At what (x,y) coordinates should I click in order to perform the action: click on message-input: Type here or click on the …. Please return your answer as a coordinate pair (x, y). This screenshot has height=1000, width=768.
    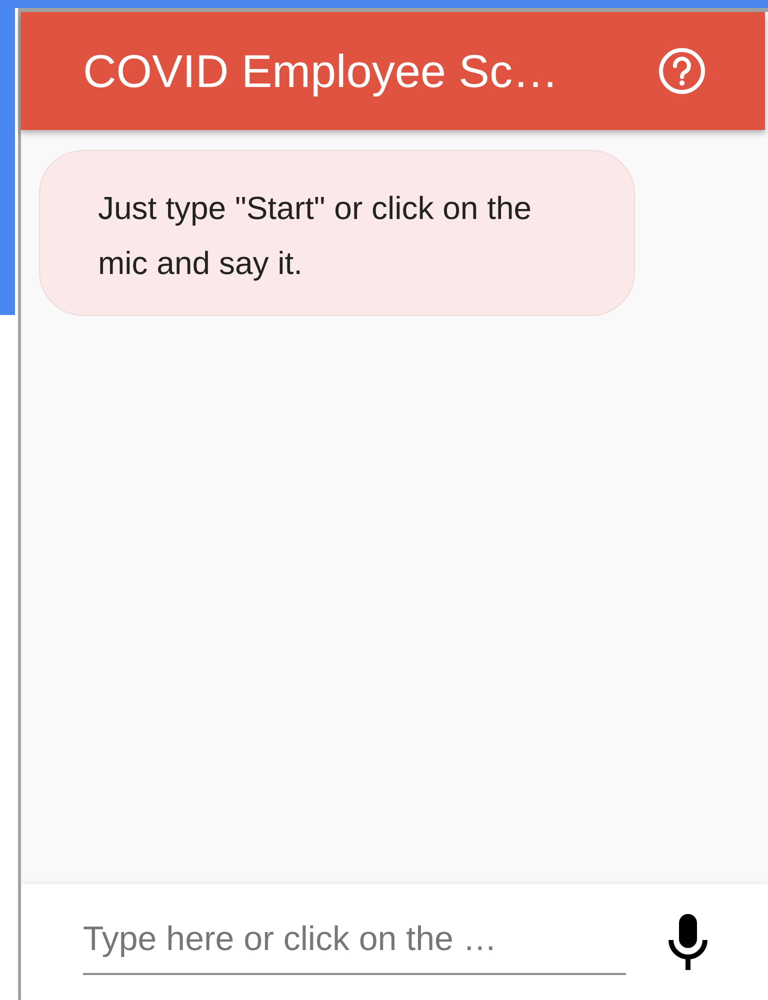
    Looking at the image, I should click on (354, 942).